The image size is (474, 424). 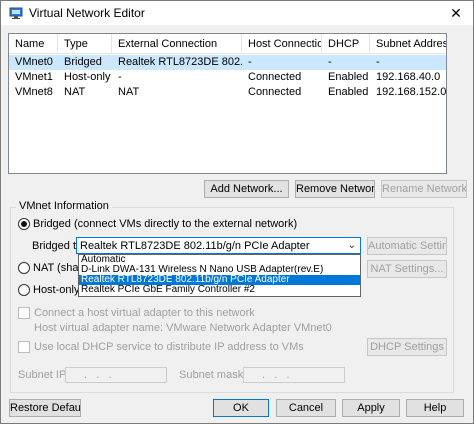 What do you see at coordinates (33, 44) in the screenshot?
I see `column-header-name: Name` at bounding box center [33, 44].